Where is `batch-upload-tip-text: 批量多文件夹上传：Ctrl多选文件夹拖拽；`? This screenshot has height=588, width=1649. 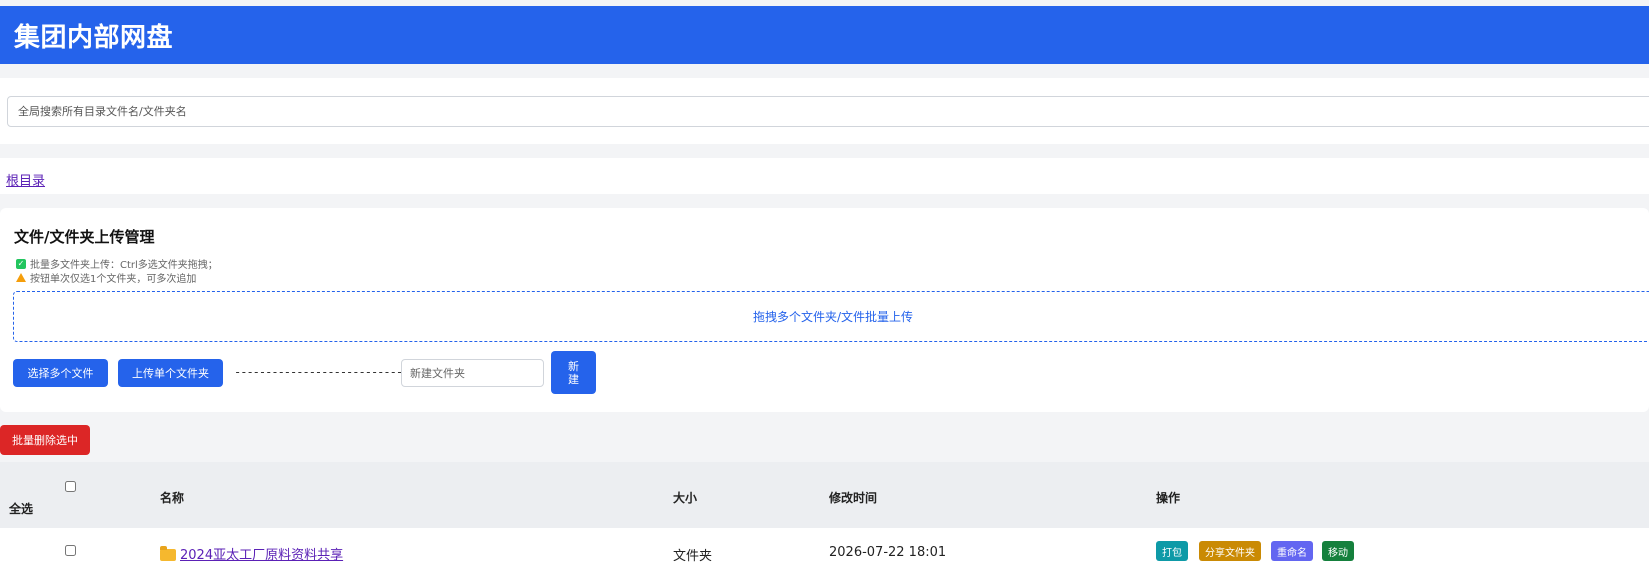
batch-upload-tip-text: 批量多文件夹上传：Ctrl多选文件夹拖拽； is located at coordinates (124, 265).